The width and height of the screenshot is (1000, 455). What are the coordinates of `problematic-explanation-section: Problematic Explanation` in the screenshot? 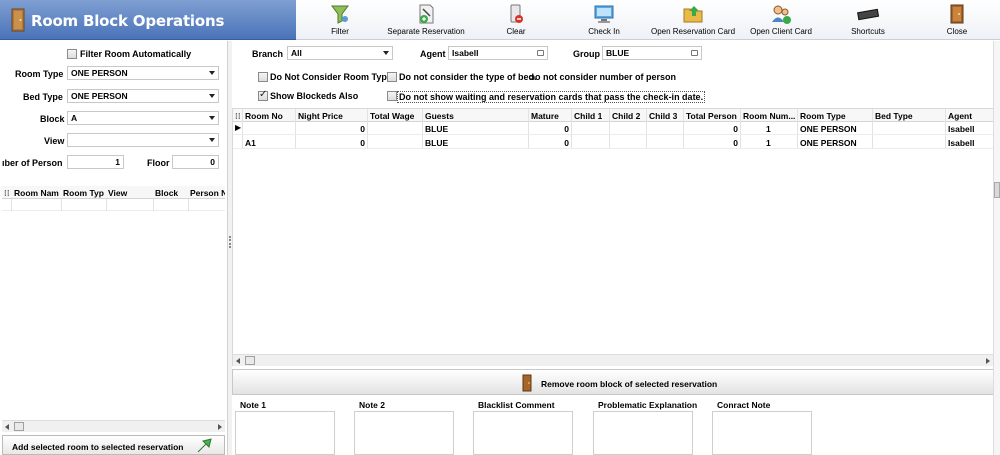 It's located at (649, 427).